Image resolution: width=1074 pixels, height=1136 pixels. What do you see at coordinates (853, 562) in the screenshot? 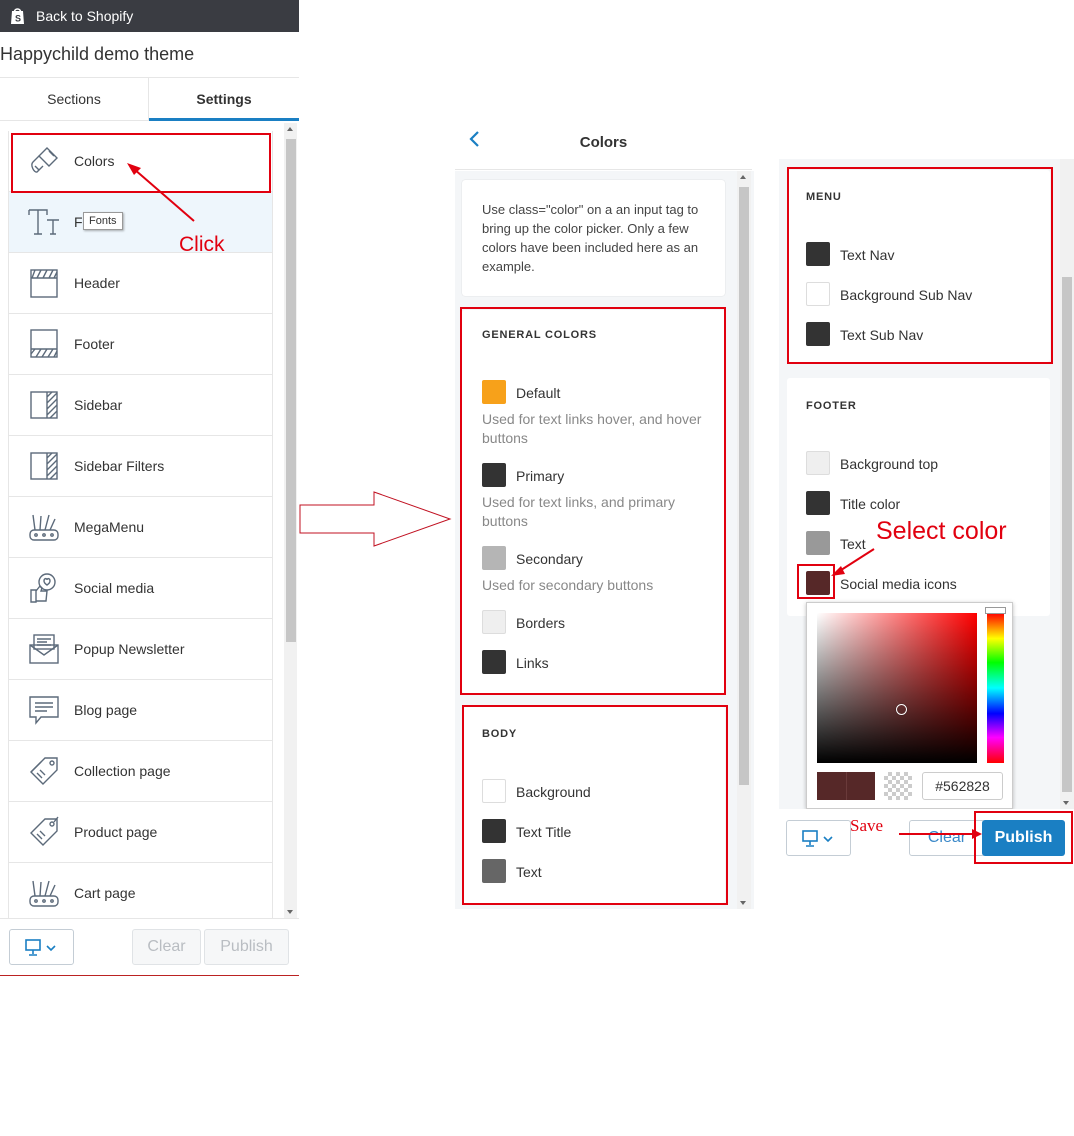
I see `select-color-arrow` at bounding box center [853, 562].